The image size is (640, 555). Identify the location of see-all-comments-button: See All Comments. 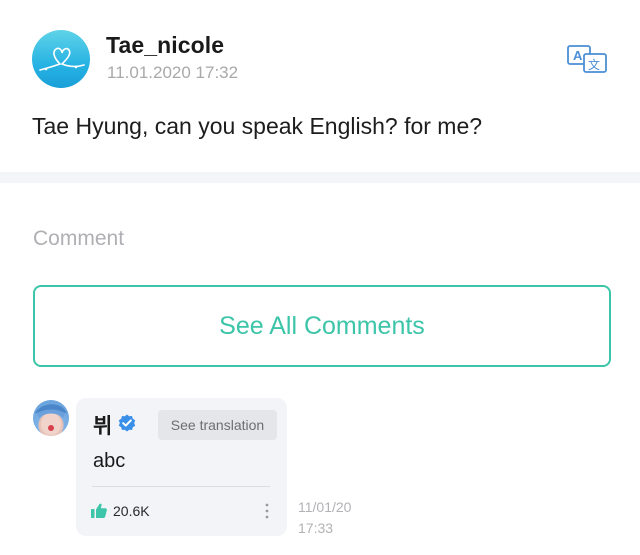
(322, 326).